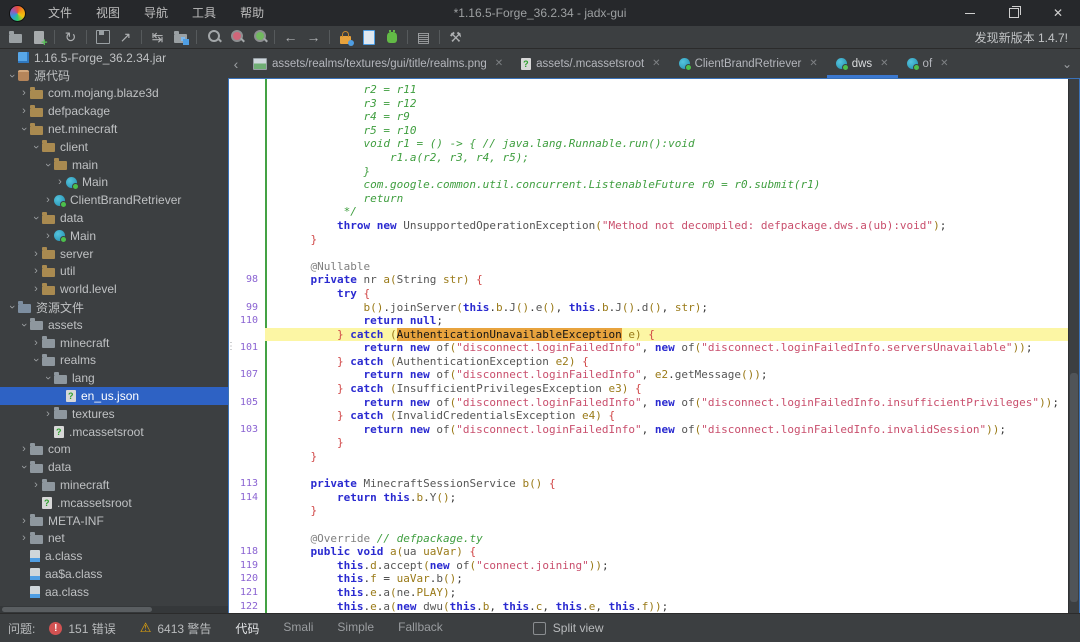  I want to click on warnings-indicator: ⚠ 6413 警告, so click(164, 628).